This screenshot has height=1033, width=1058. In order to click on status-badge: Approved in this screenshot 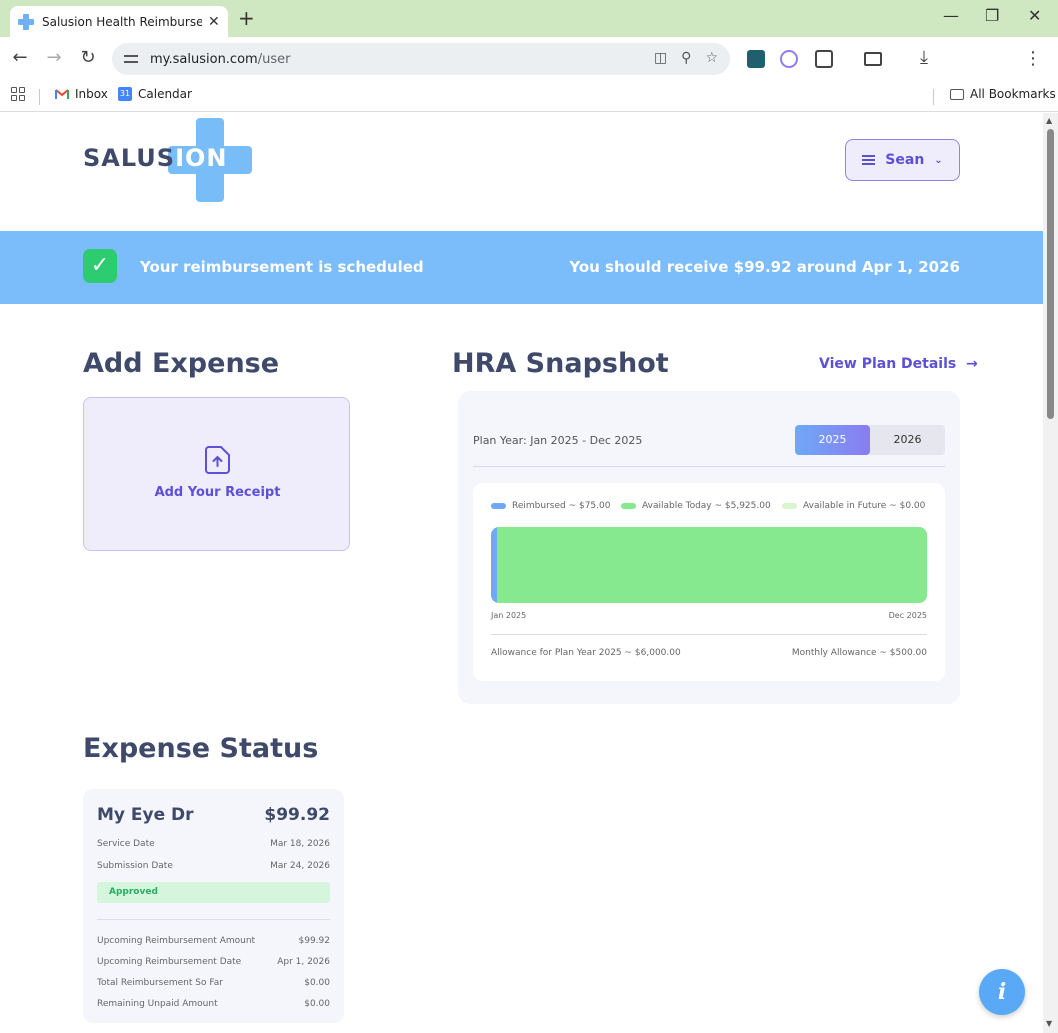, I will do `click(213, 892)`.